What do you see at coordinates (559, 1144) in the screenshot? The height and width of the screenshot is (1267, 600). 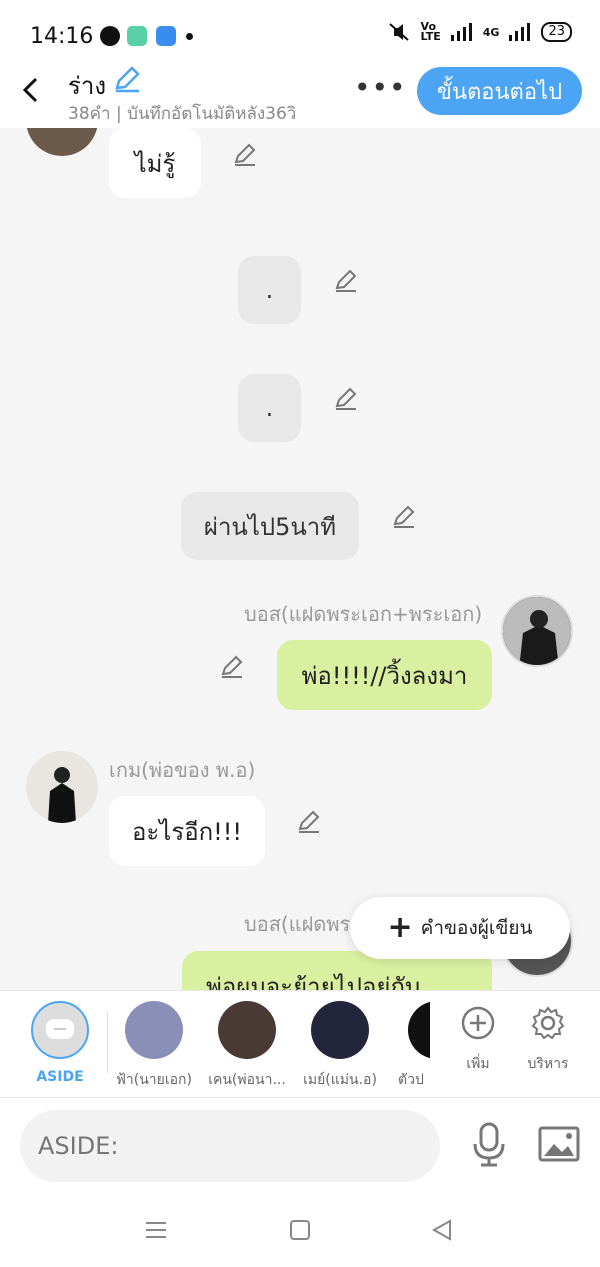 I see `image-icon` at bounding box center [559, 1144].